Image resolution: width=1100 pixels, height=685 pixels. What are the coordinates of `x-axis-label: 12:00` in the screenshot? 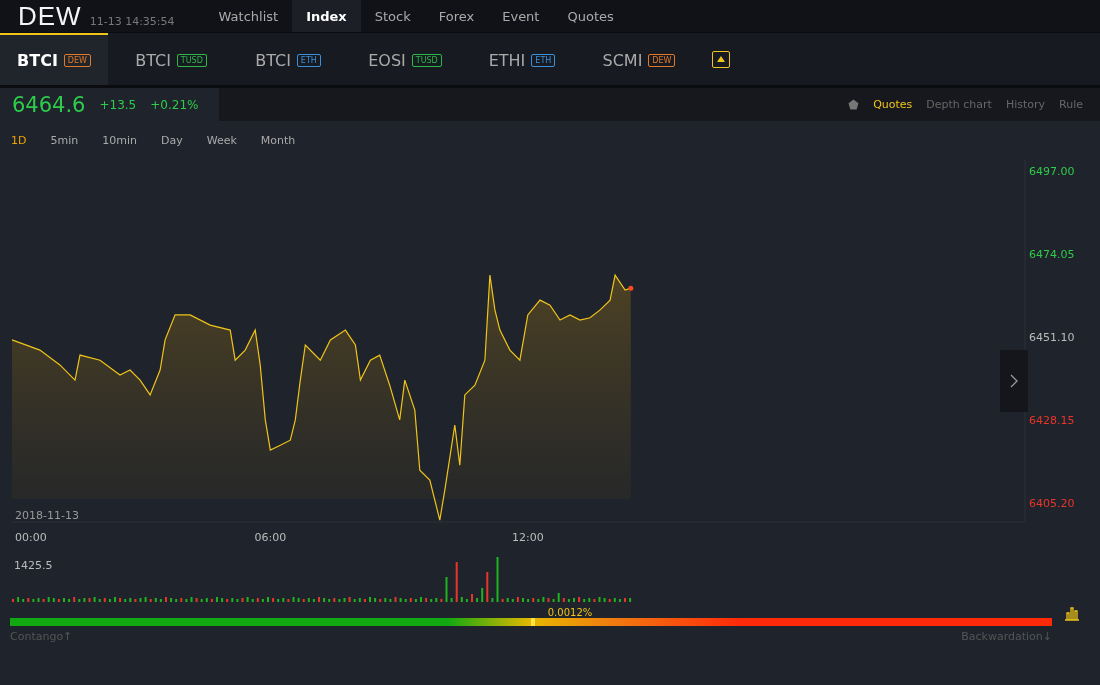 It's located at (528, 537).